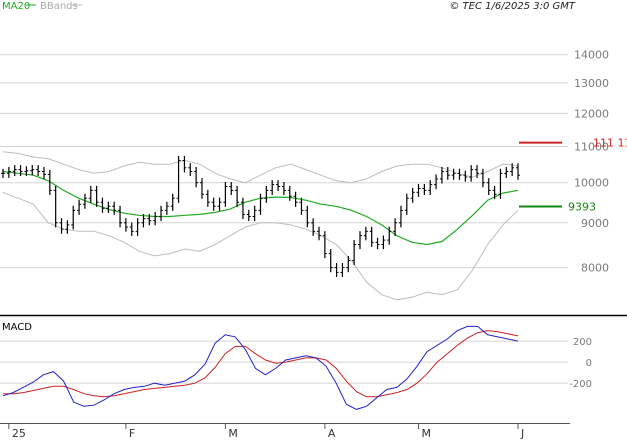 This screenshot has width=627, height=440. I want to click on price-tick-label: 12000, so click(591, 113).